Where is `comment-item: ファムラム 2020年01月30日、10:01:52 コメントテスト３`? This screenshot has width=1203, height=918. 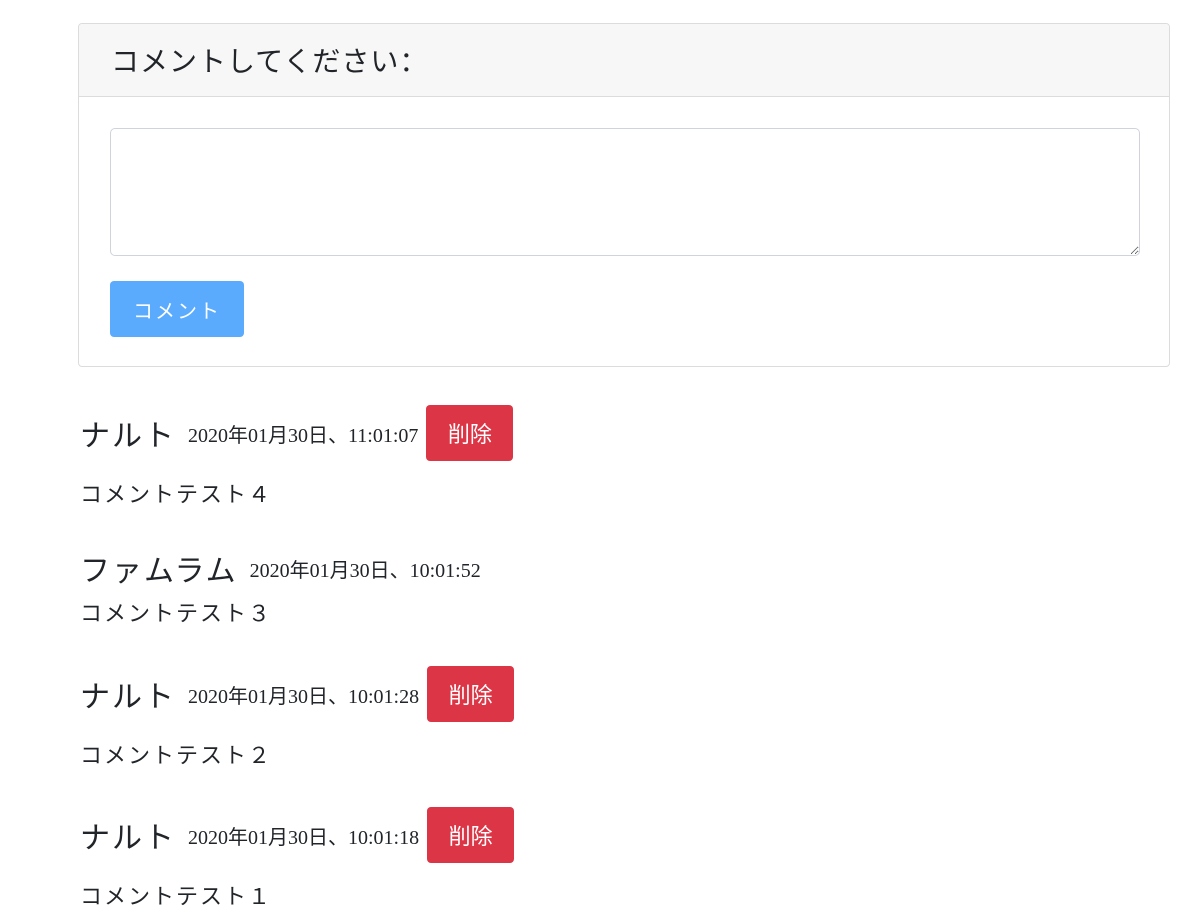
comment-item: ファムラム 2020年01月30日、10:01:52 コメントテスト３ is located at coordinates (284, 583).